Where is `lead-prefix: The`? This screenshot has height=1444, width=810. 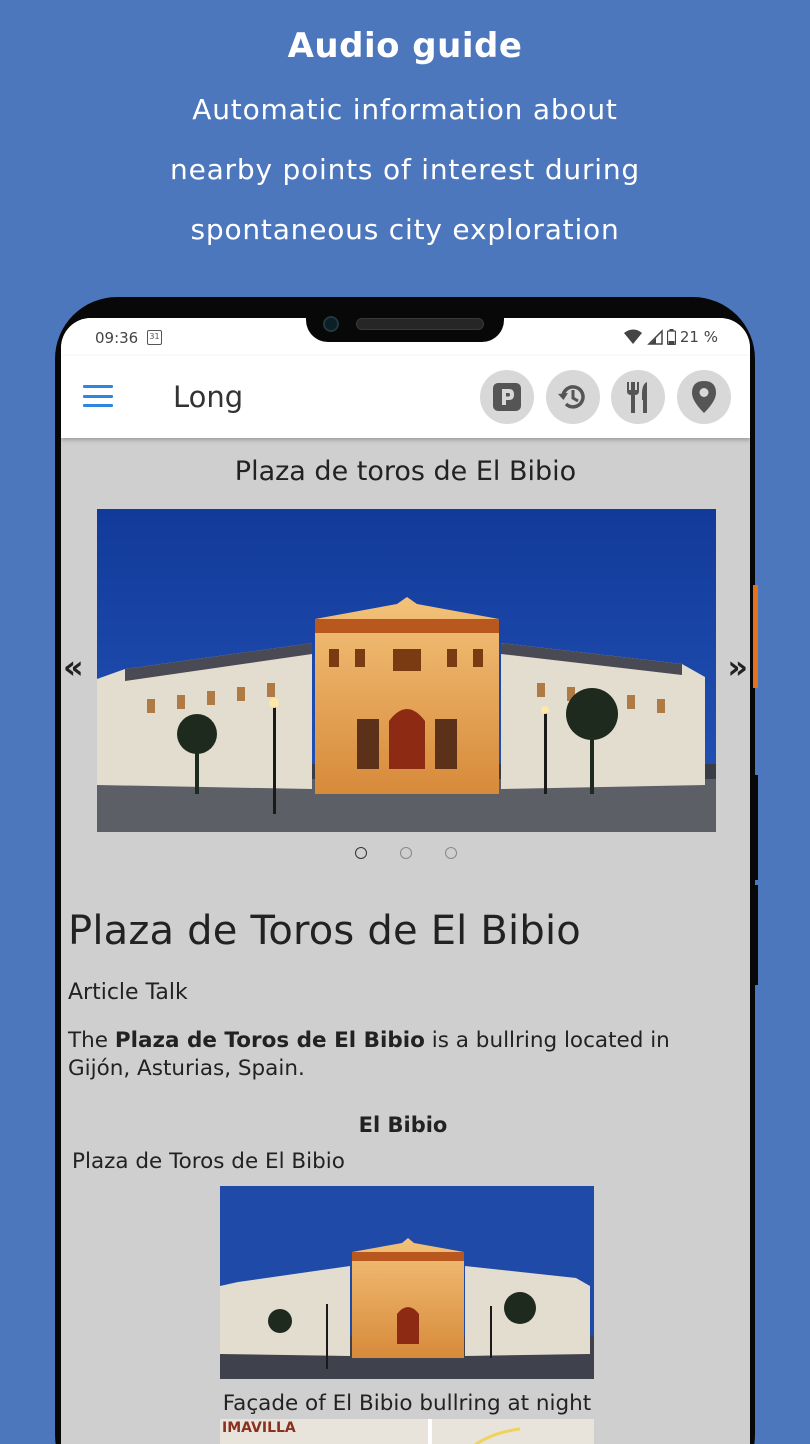 lead-prefix: The is located at coordinates (91, 1040).